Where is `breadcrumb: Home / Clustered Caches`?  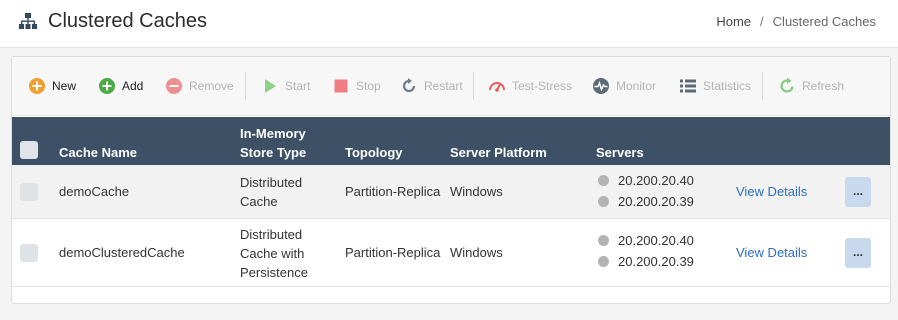 breadcrumb: Home / Clustered Caches is located at coordinates (796, 21).